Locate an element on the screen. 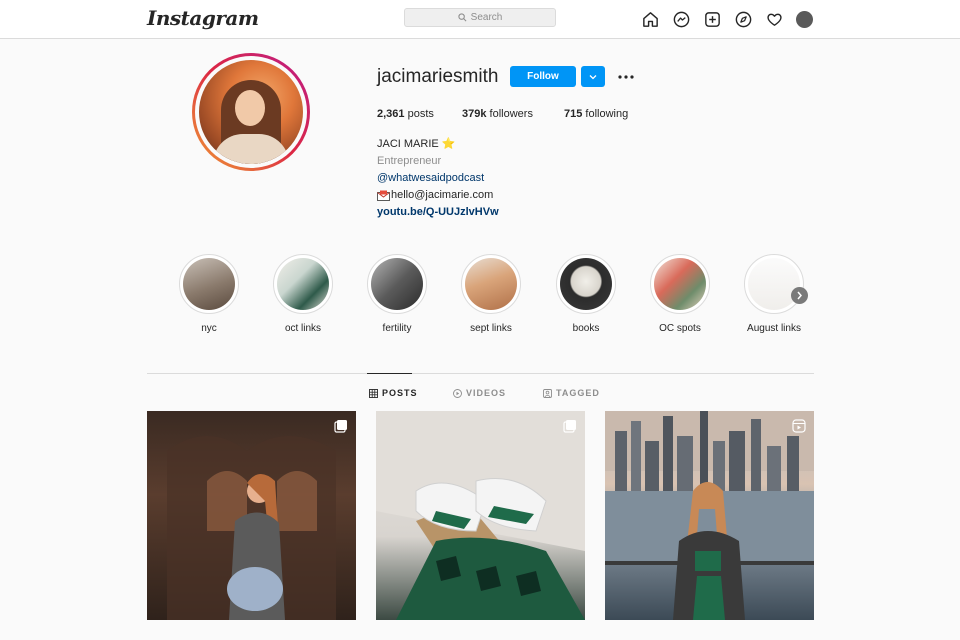 This screenshot has height=640, width=960. story-highlight: nyc is located at coordinates (209, 294).